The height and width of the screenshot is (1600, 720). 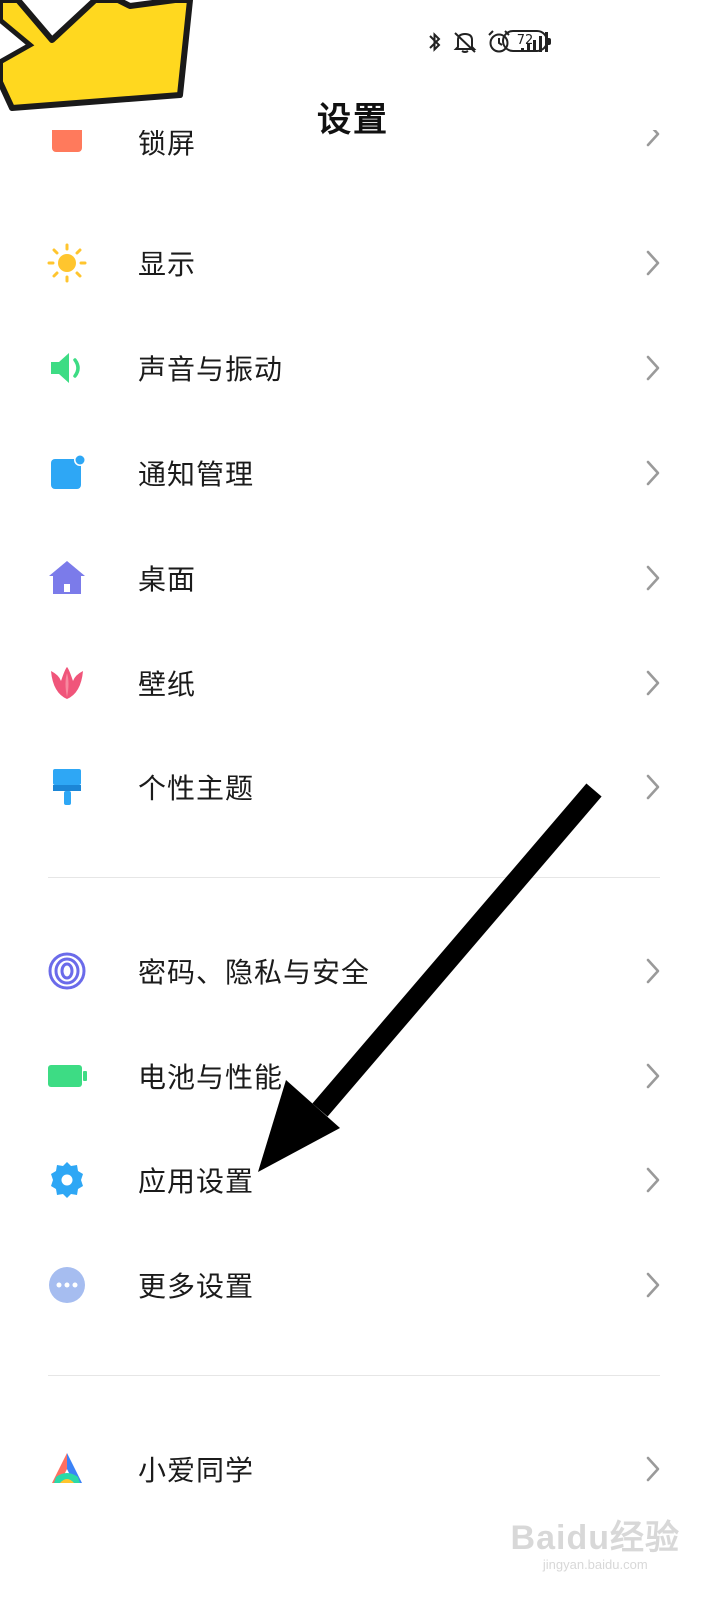 What do you see at coordinates (67, 1076) in the screenshot?
I see `battery-icon` at bounding box center [67, 1076].